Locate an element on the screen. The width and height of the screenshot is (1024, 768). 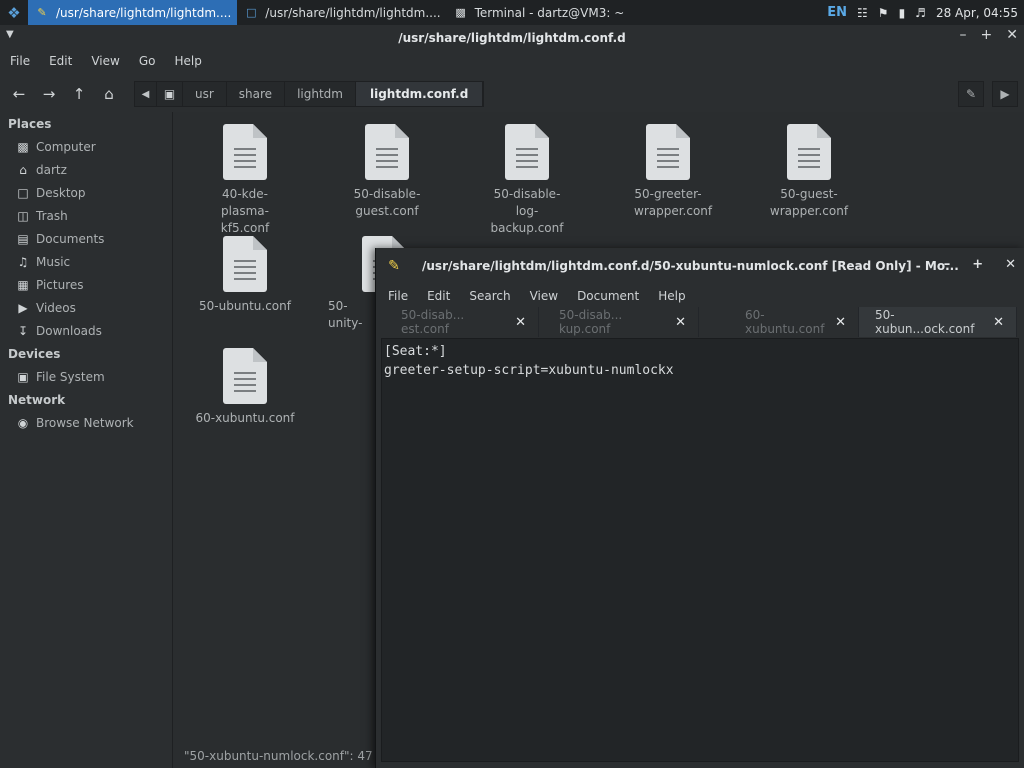
drive-icon: ▣ is located at coordinates (170, 94).